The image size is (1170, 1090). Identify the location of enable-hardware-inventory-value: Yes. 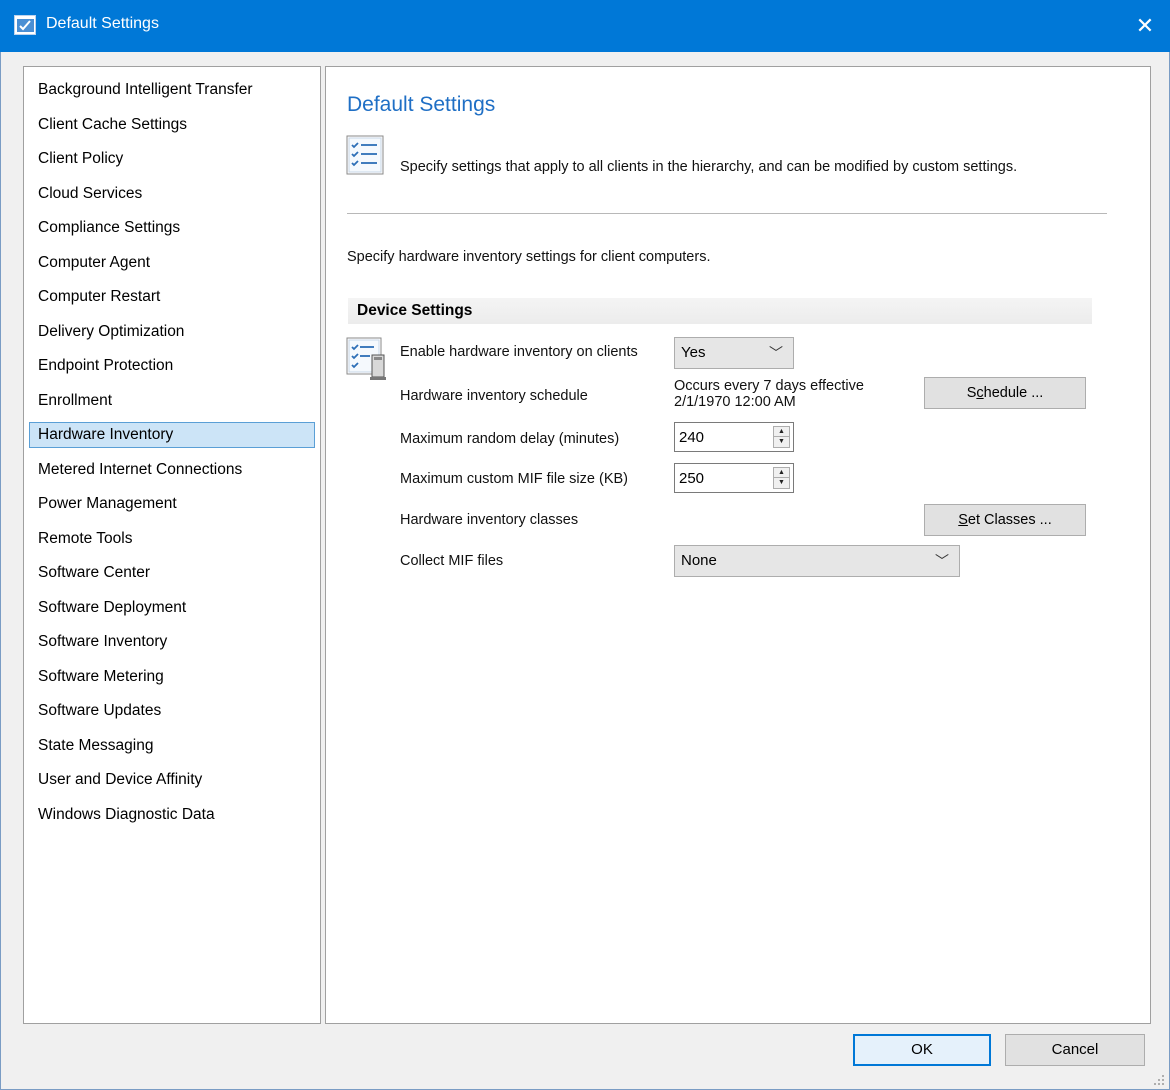
(693, 352).